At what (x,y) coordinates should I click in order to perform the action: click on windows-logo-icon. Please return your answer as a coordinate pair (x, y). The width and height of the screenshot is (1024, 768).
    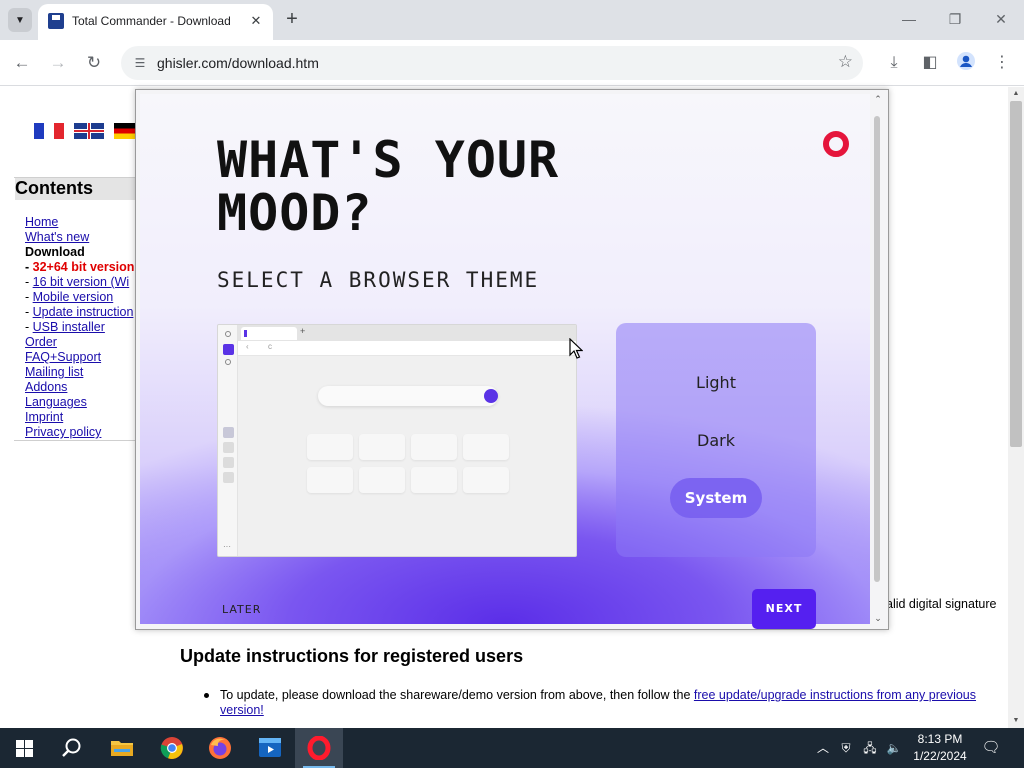
    Looking at the image, I should click on (24, 748).